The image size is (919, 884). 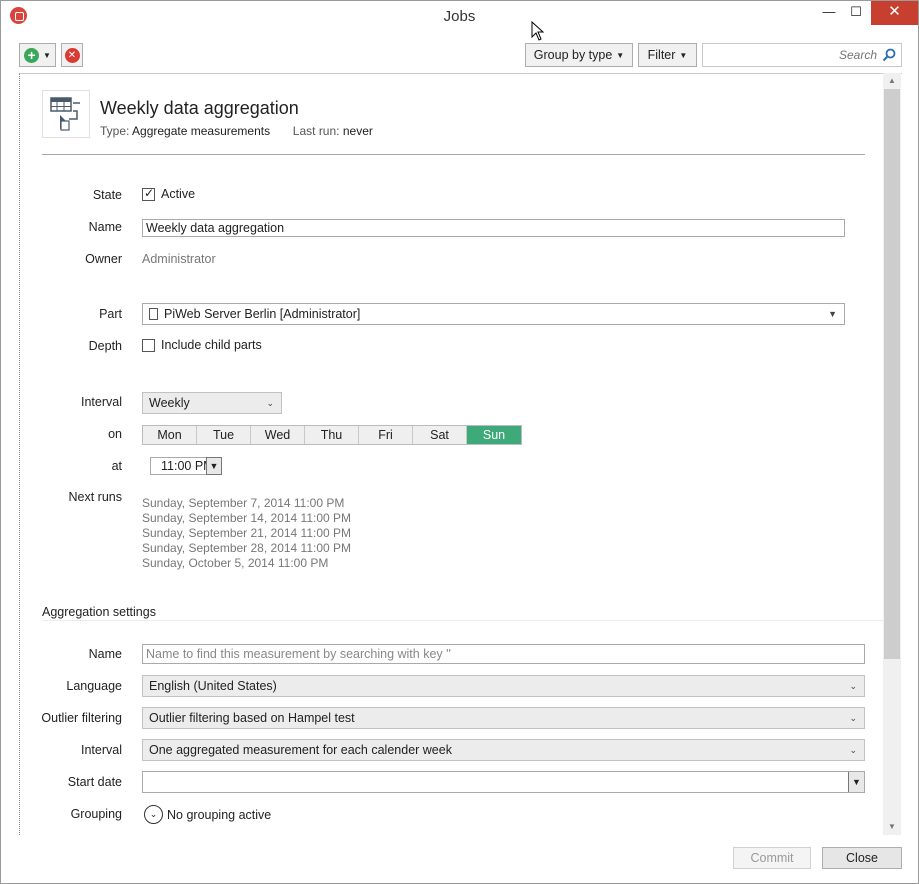 I want to click on active-label: Active, so click(x=178, y=194).